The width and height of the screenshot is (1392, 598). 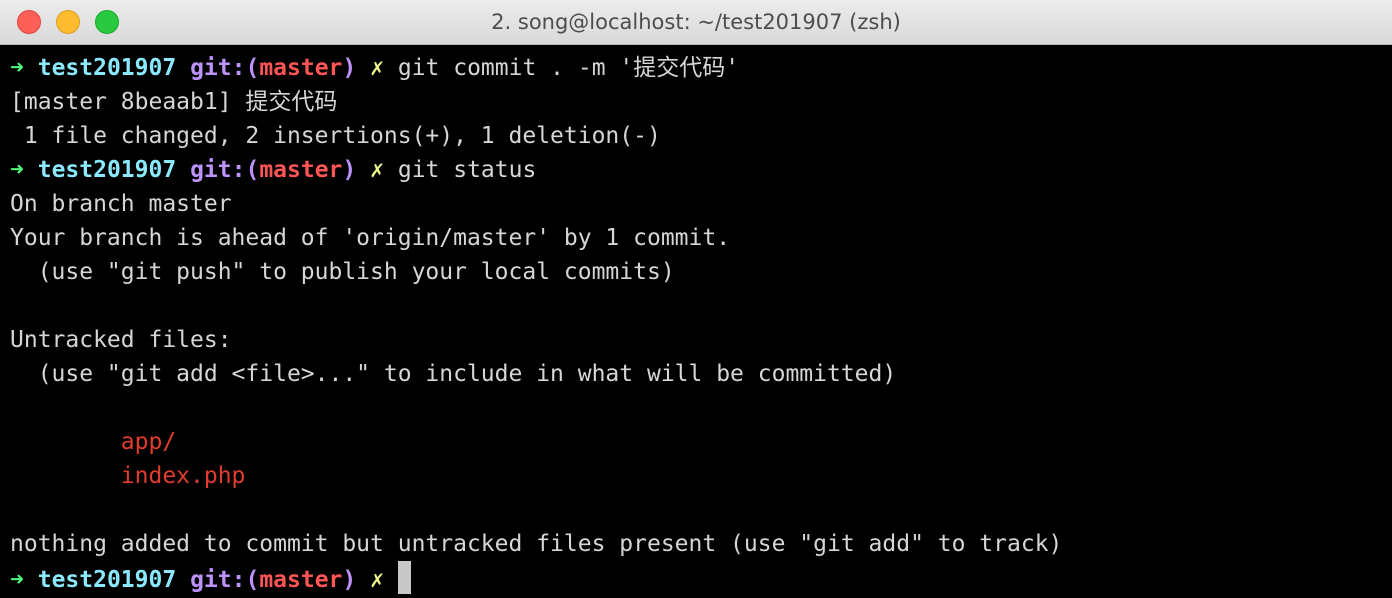 What do you see at coordinates (121, 204) in the screenshot?
I see `output-line: On branch master` at bounding box center [121, 204].